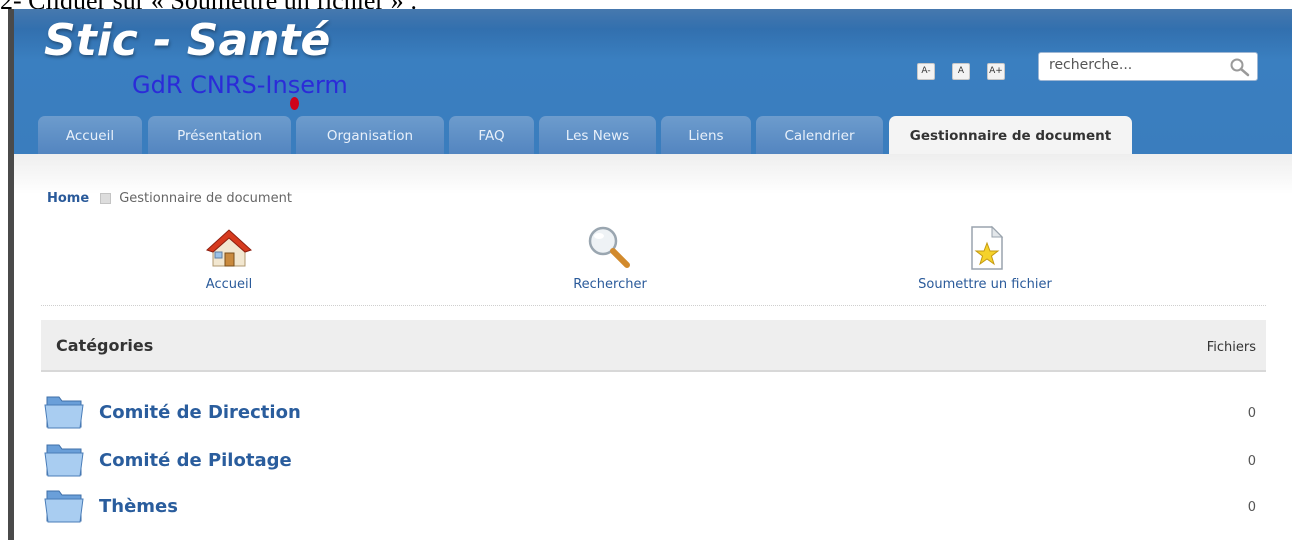 Image resolution: width=1292 pixels, height=540 pixels. I want to click on actions-divider, so click(653, 305).